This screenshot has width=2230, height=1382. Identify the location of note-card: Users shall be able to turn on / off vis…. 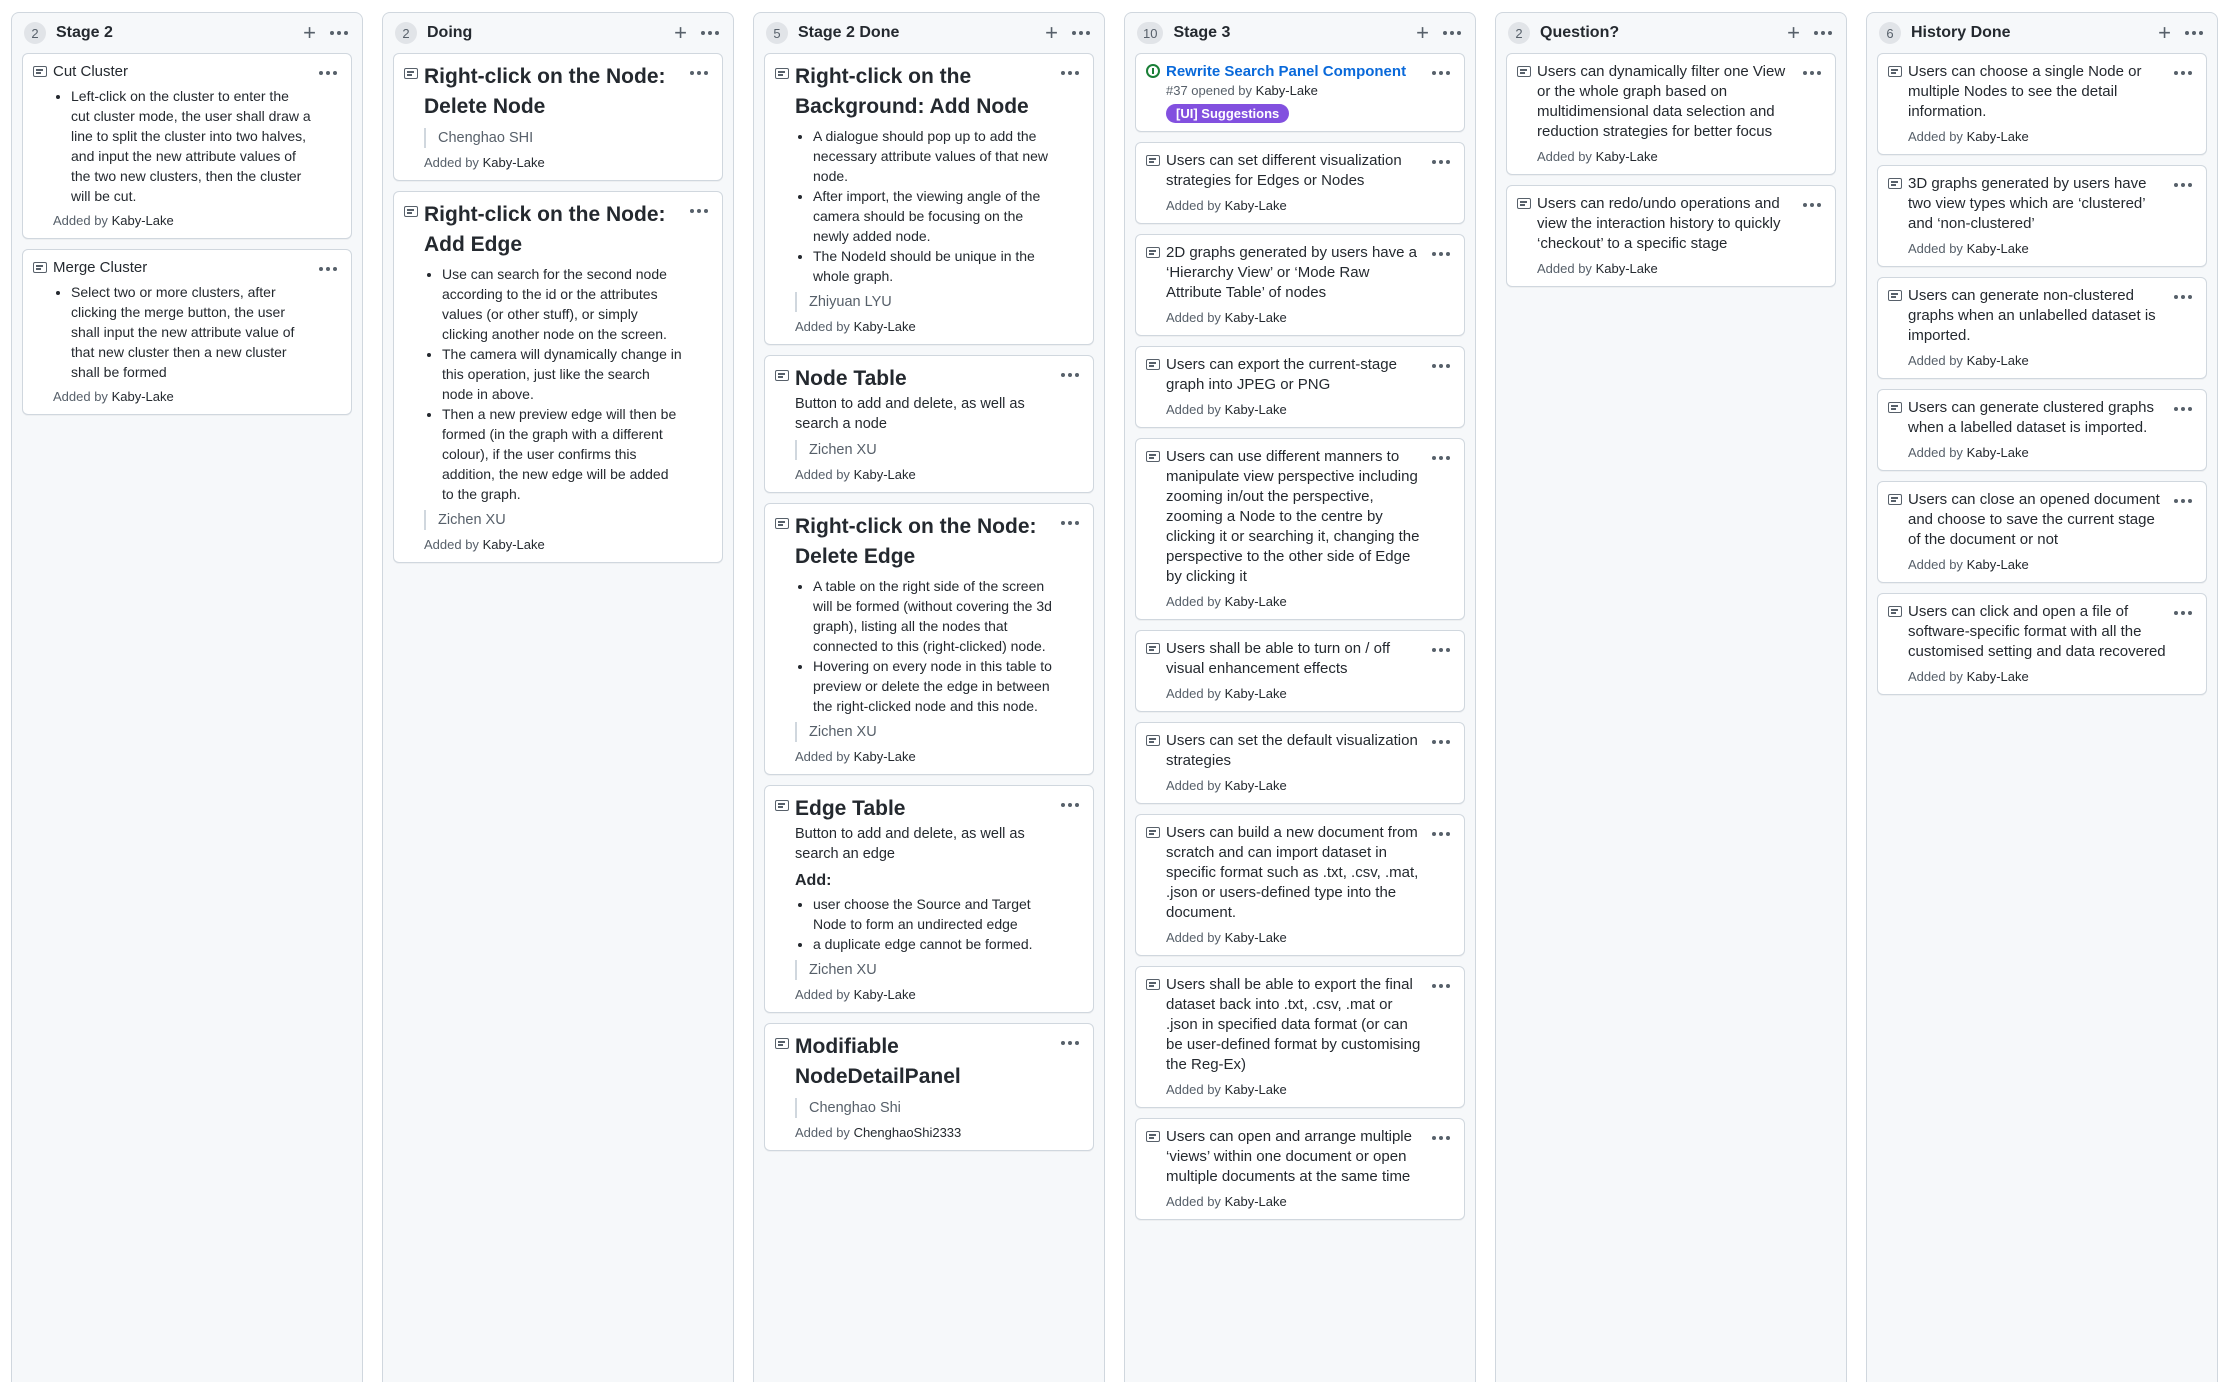
(1300, 671).